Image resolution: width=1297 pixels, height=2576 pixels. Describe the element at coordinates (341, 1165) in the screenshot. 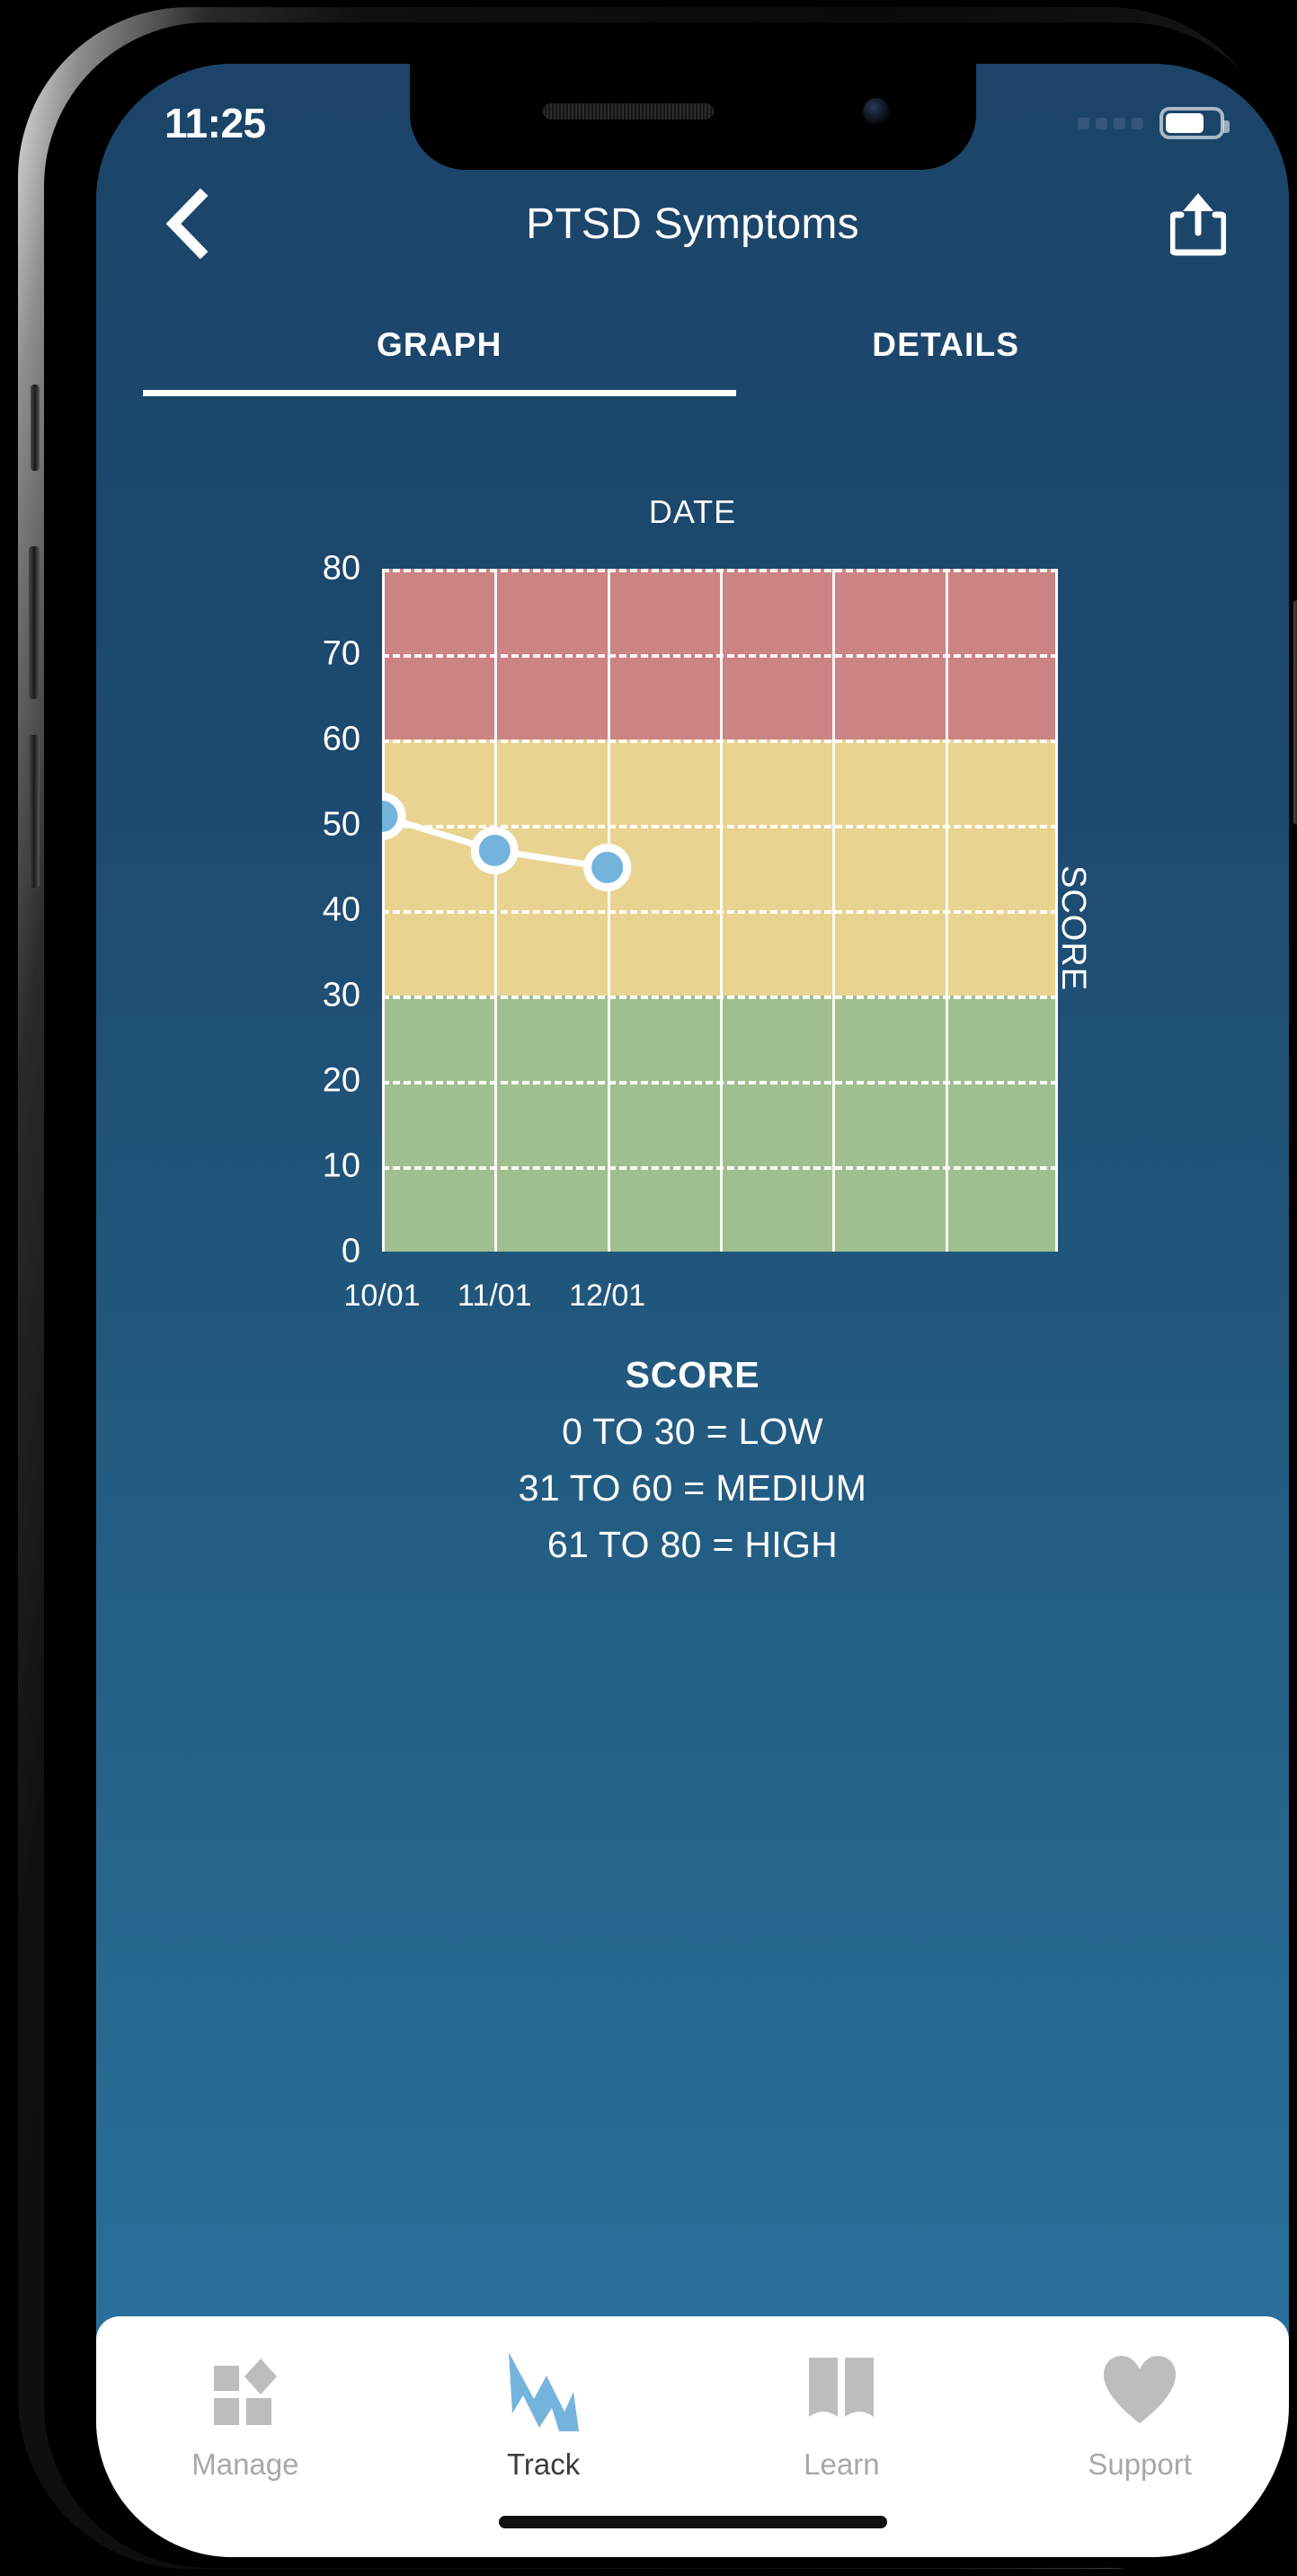

I see `y-tick-label: 10` at that location.